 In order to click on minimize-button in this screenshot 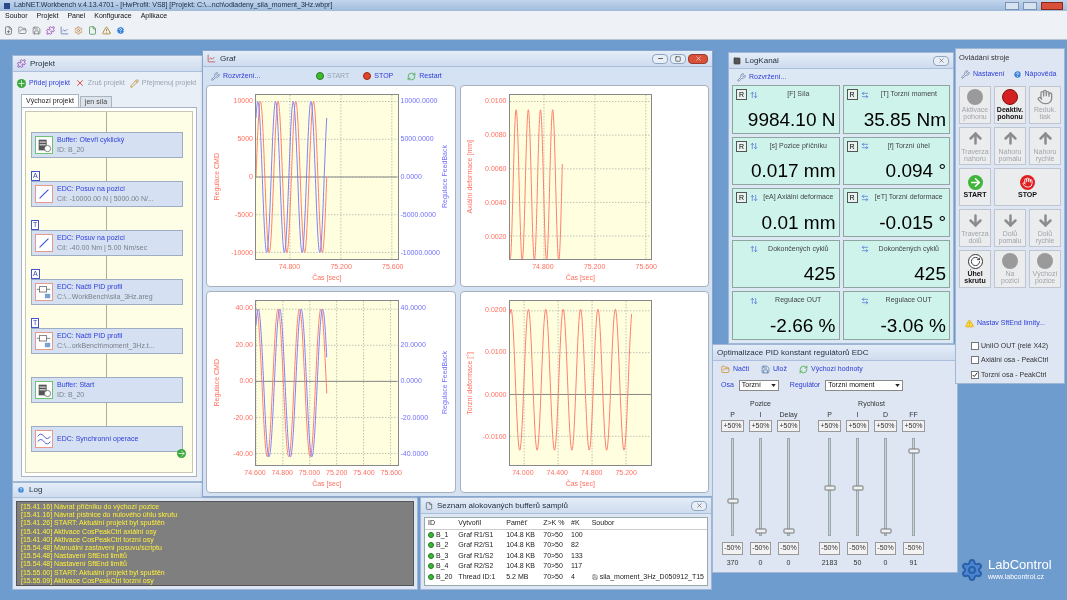, I will do `click(660, 58)`.